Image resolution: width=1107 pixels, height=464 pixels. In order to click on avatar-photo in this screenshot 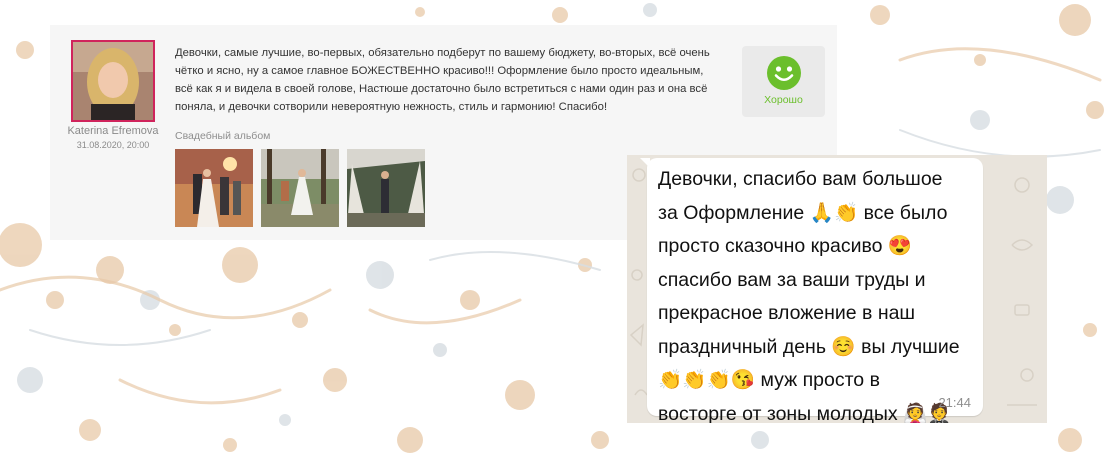, I will do `click(113, 81)`.